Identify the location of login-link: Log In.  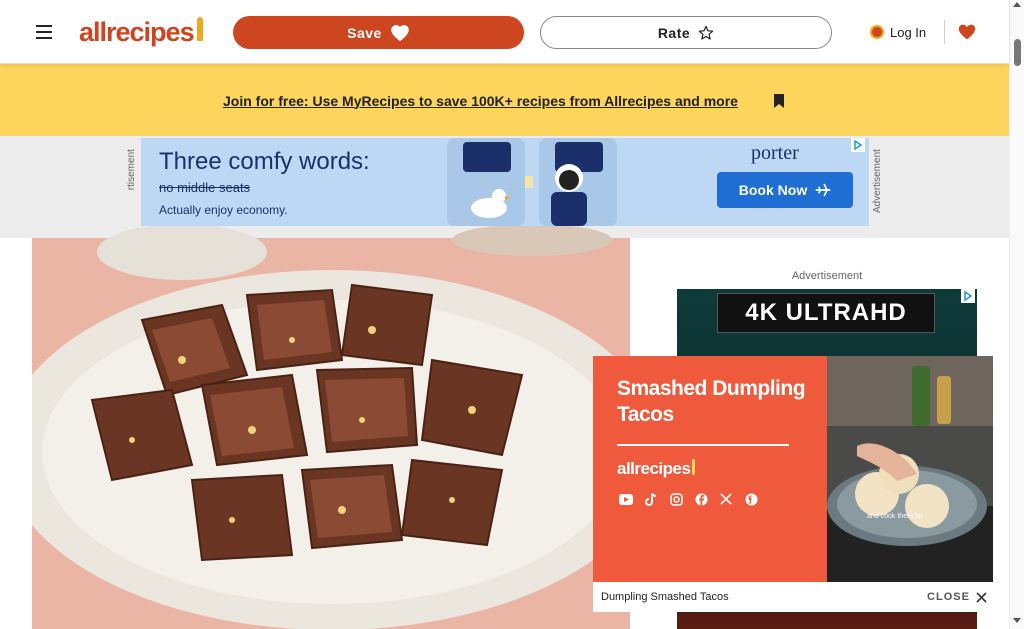
(901, 32).